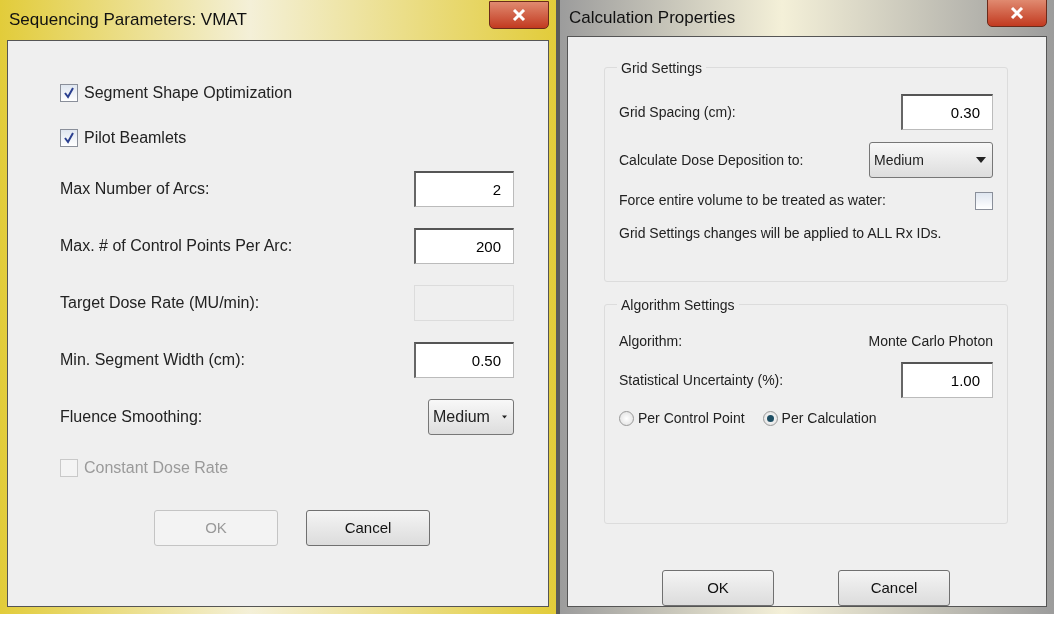  I want to click on field-label: Max Number of Arcs:, so click(135, 189).